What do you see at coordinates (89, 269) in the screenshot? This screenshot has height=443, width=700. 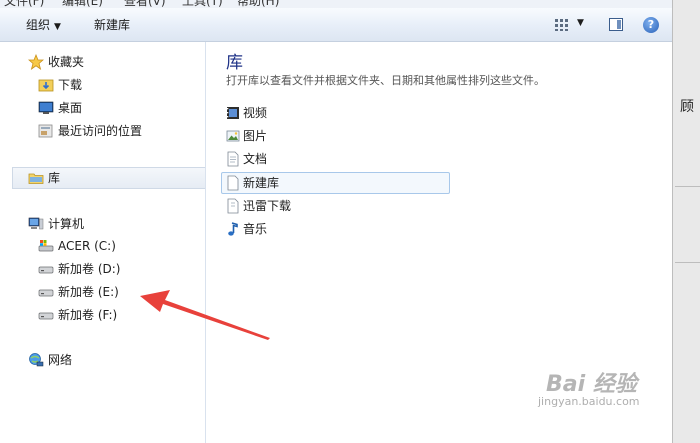 I see `nav-drive-d-label: 新加卷 (D:)` at bounding box center [89, 269].